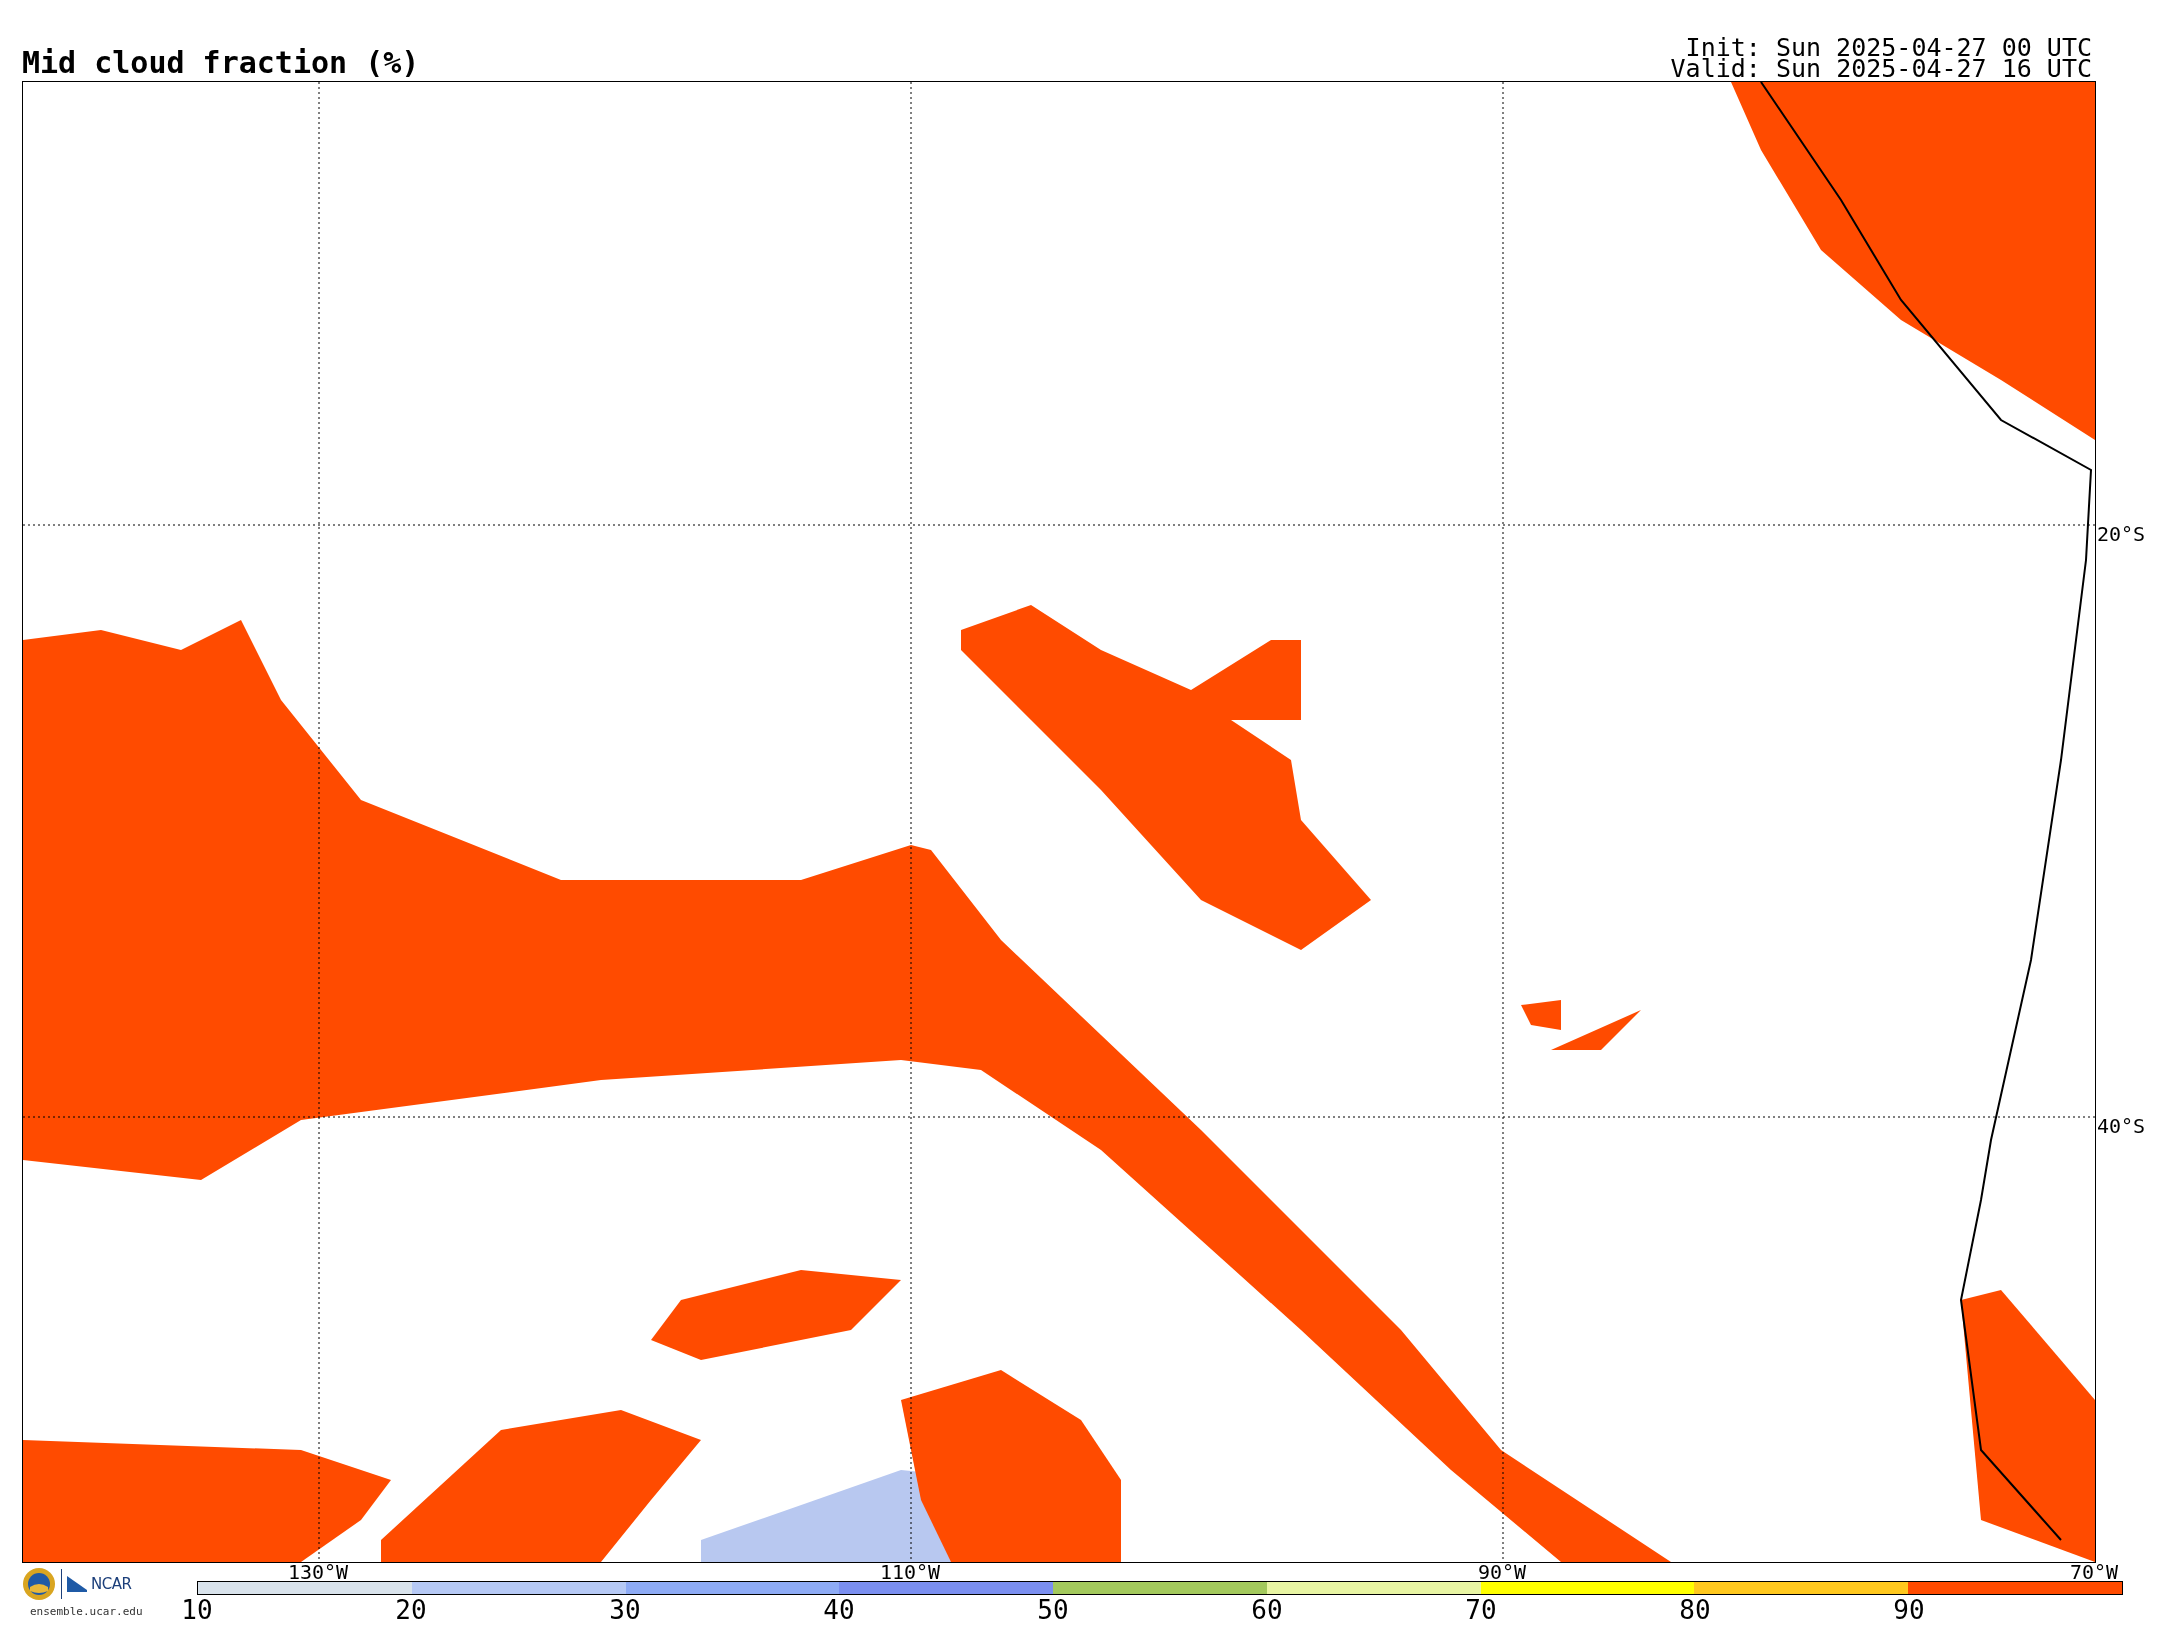 The image size is (2160, 1626). Describe the element at coordinates (1481, 1610) in the screenshot. I see `scale-label: 70` at that location.